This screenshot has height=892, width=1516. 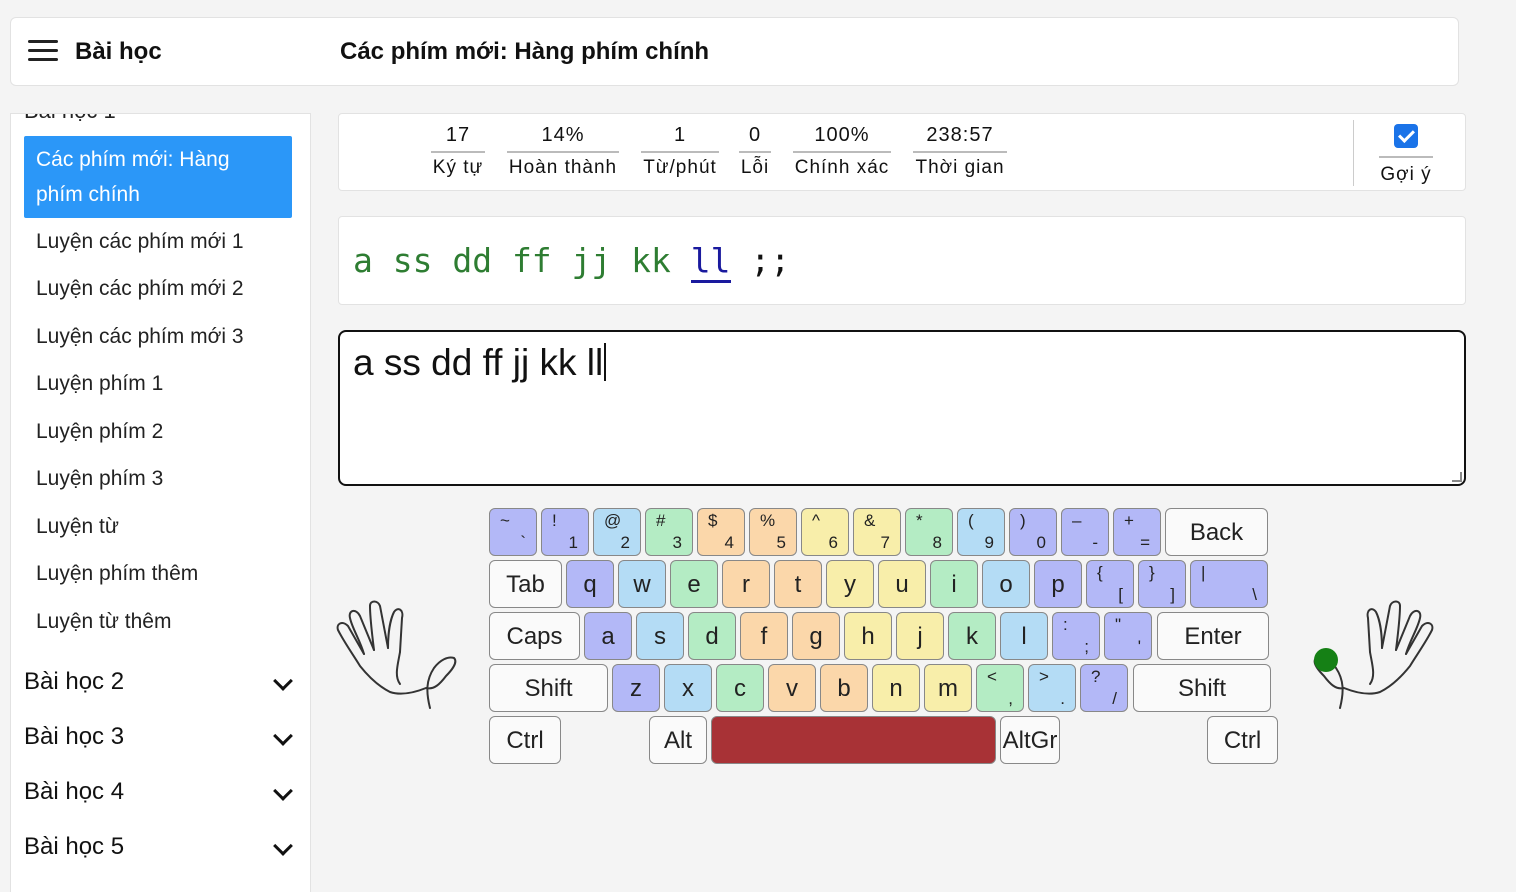 What do you see at coordinates (159, 847) in the screenshot?
I see `lesson-group-5: Bài học 5` at bounding box center [159, 847].